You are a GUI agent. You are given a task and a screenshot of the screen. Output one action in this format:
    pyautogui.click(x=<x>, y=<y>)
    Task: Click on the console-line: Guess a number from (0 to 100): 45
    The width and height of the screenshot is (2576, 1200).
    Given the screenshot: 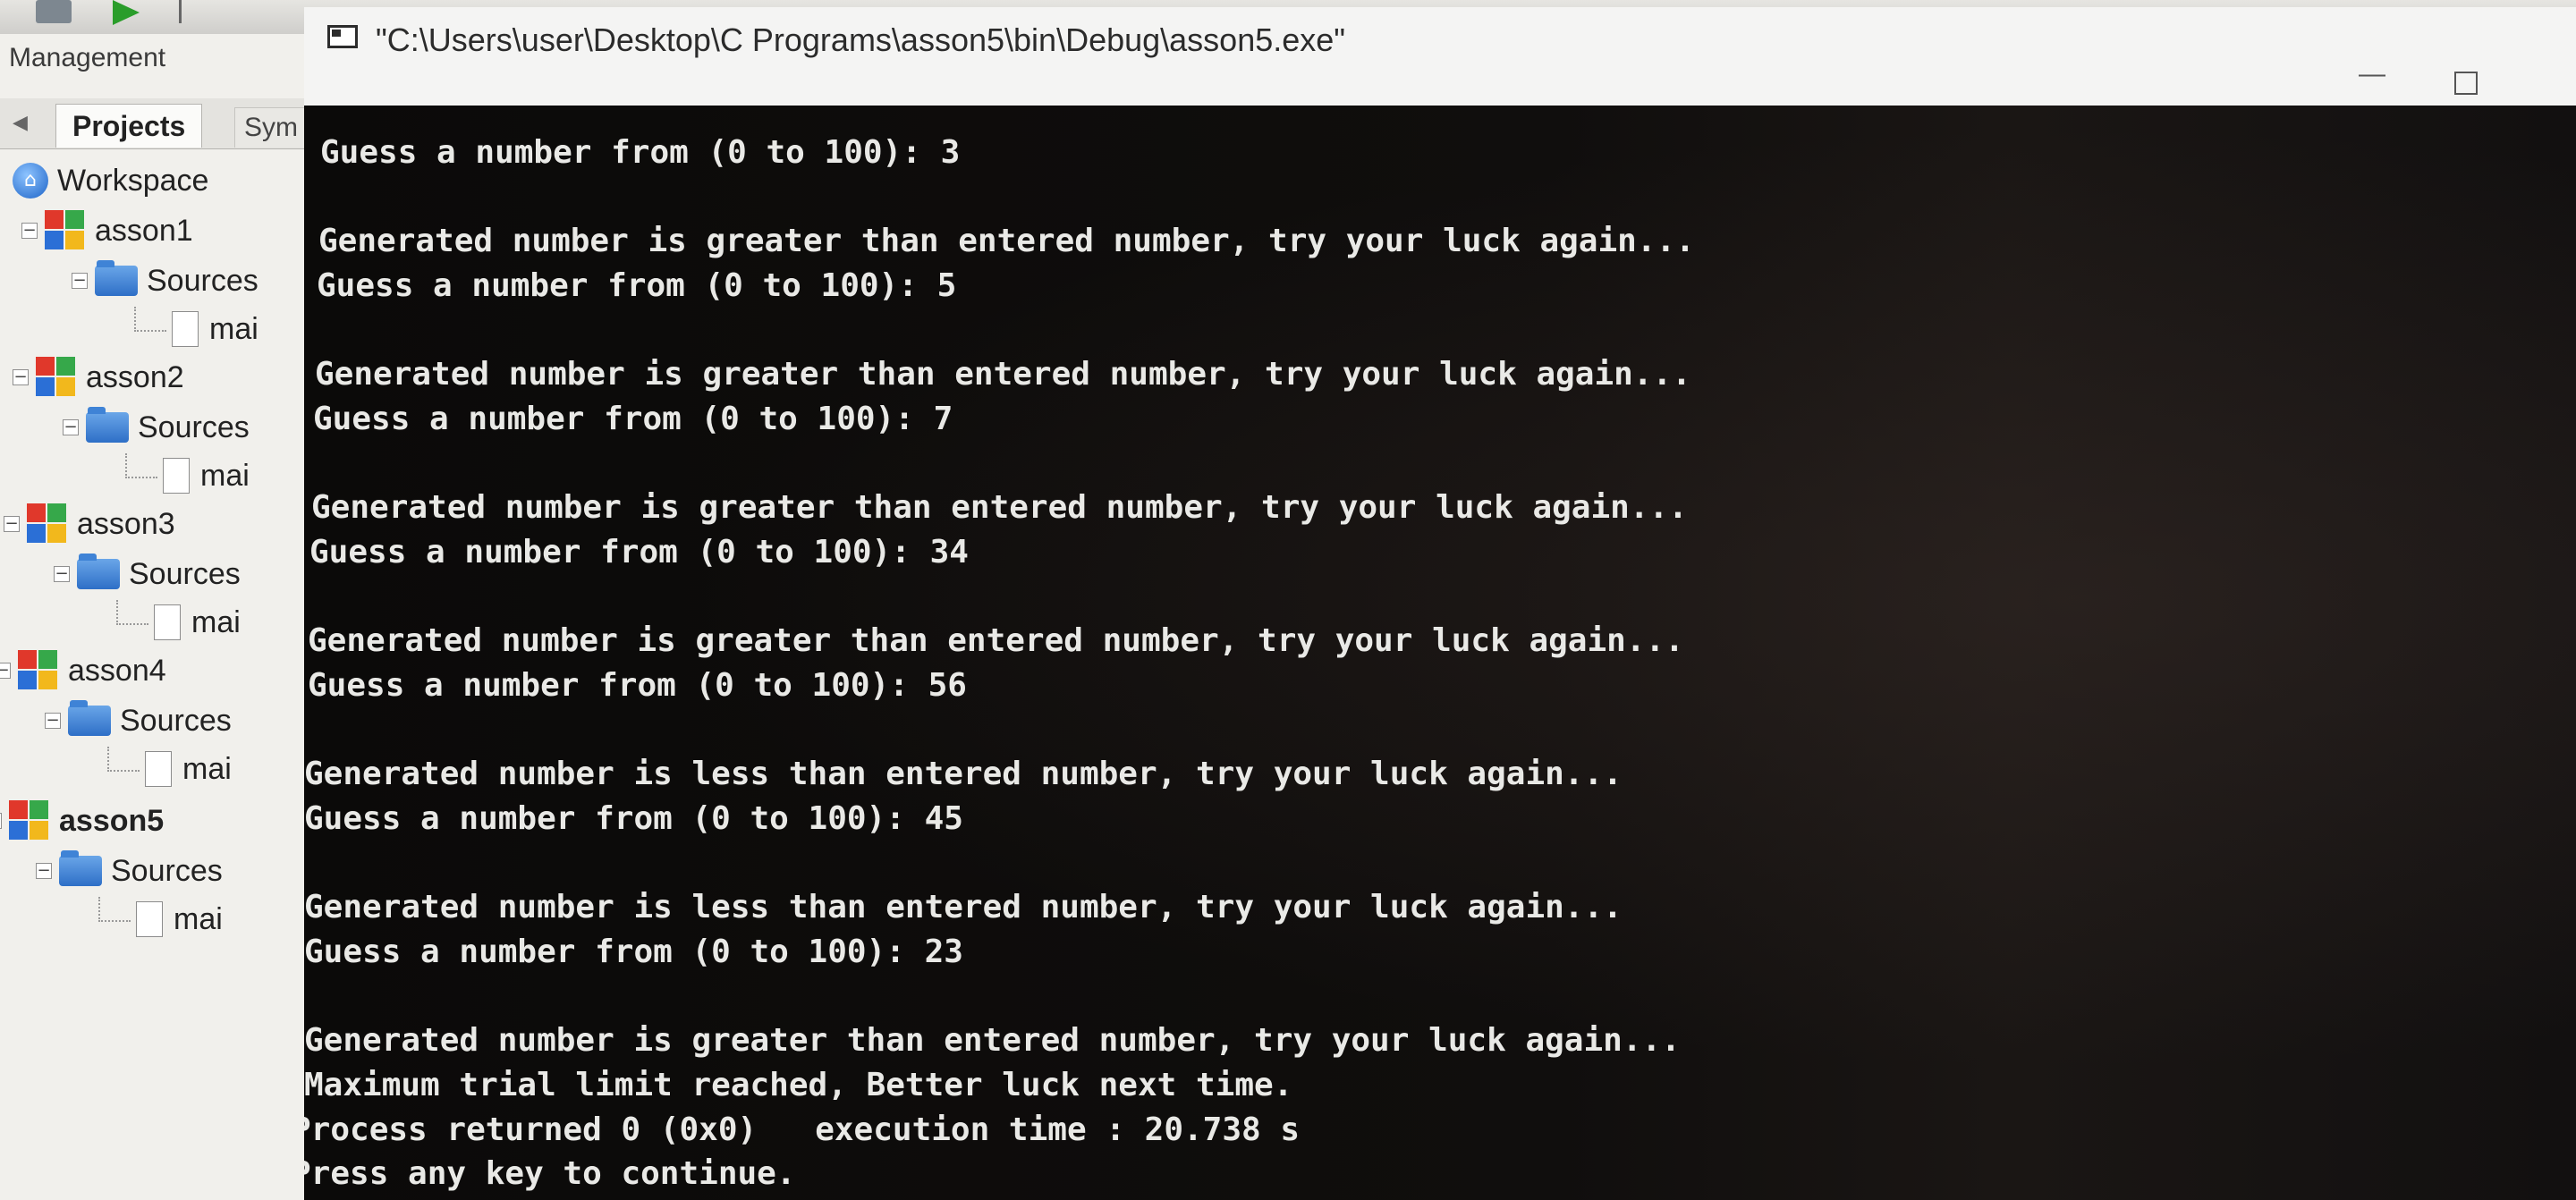 What is the action you would take?
    pyautogui.click(x=633, y=819)
    